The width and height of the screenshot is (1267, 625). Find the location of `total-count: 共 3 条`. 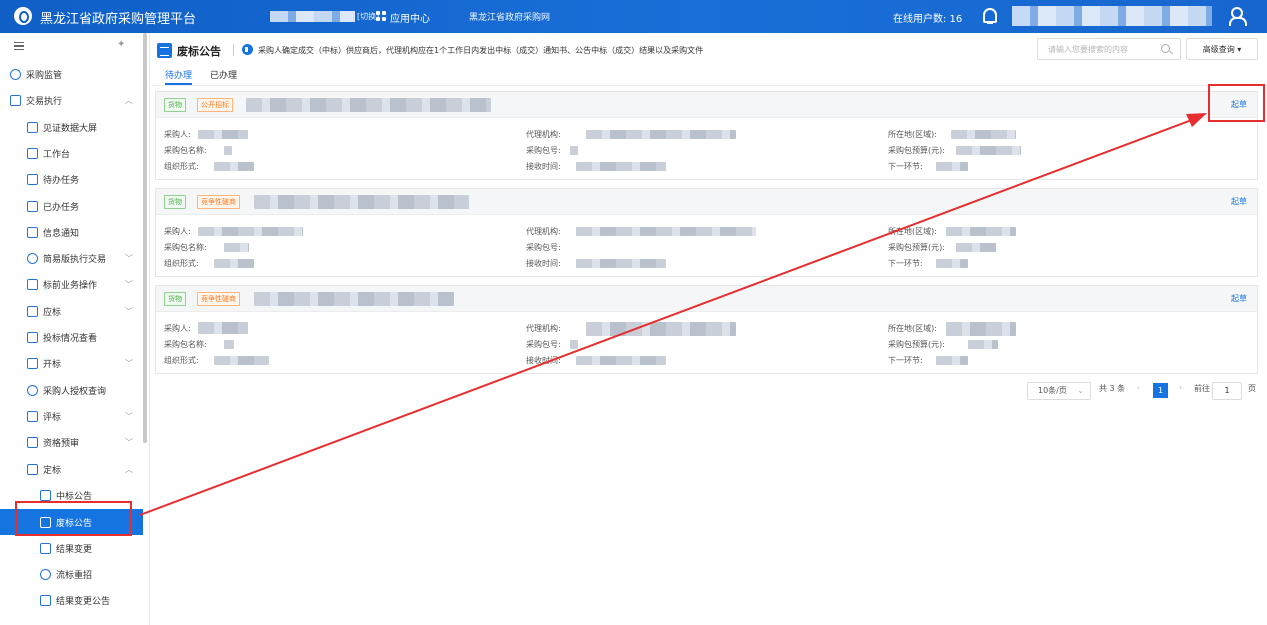

total-count: 共 3 条 is located at coordinates (1112, 388).